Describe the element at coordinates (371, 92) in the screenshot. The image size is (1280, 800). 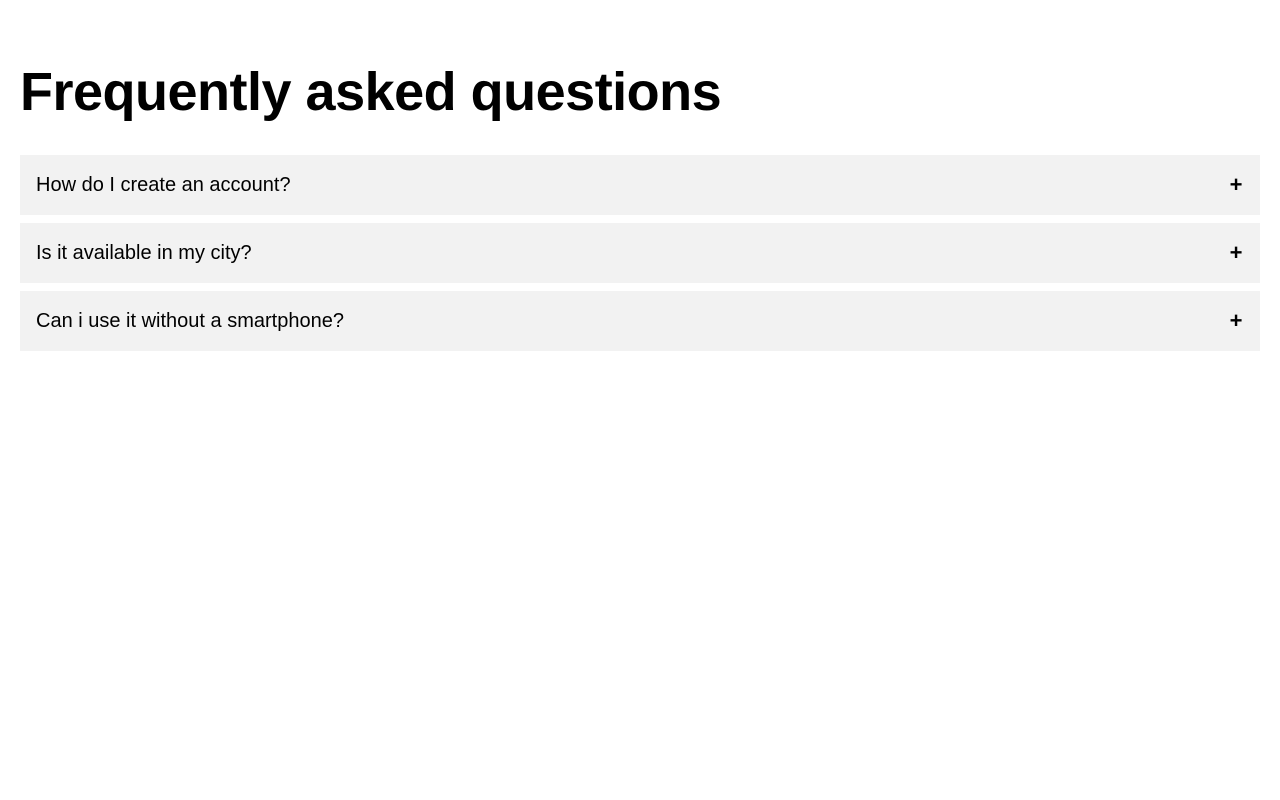
I see `page-title: Frequently asked questions` at that location.